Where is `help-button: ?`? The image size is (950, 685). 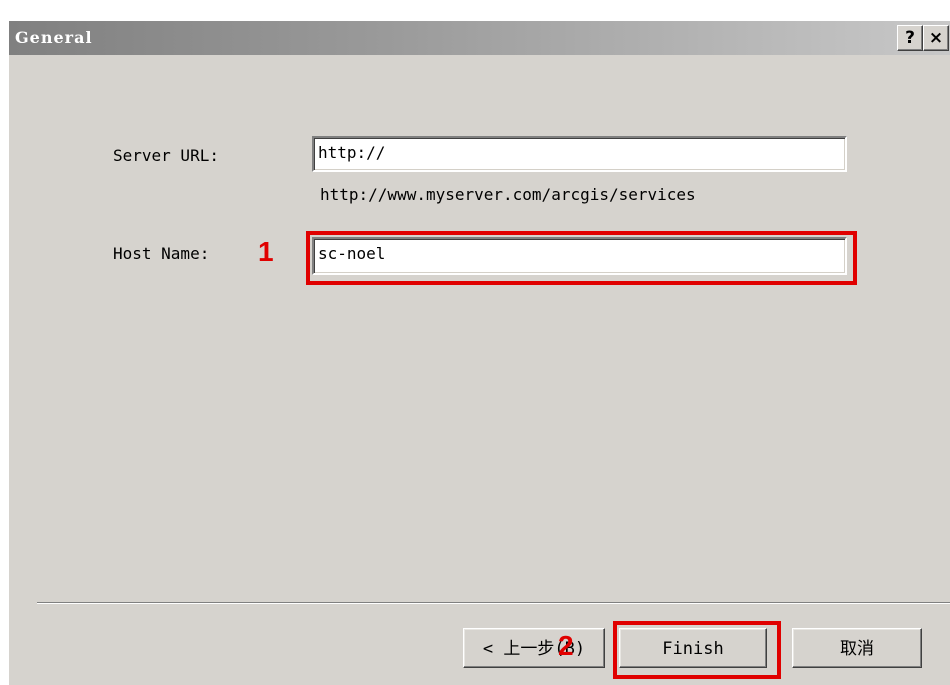 help-button: ? is located at coordinates (910, 38).